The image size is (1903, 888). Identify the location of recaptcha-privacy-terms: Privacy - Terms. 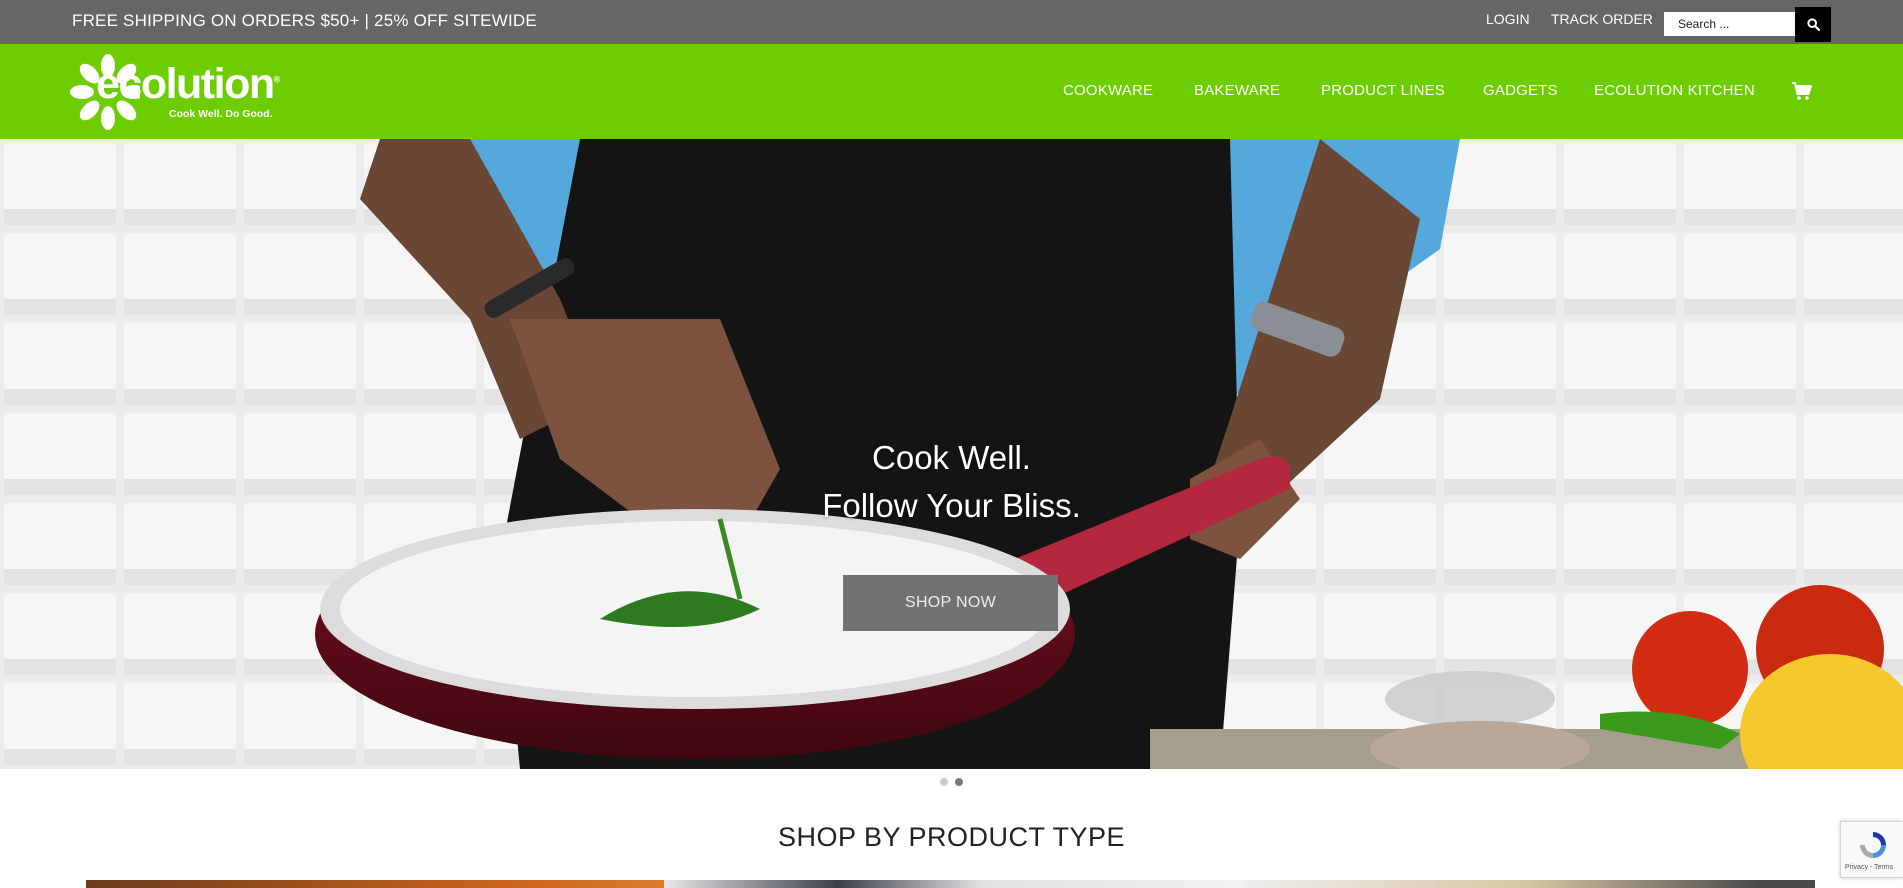
(1869, 867).